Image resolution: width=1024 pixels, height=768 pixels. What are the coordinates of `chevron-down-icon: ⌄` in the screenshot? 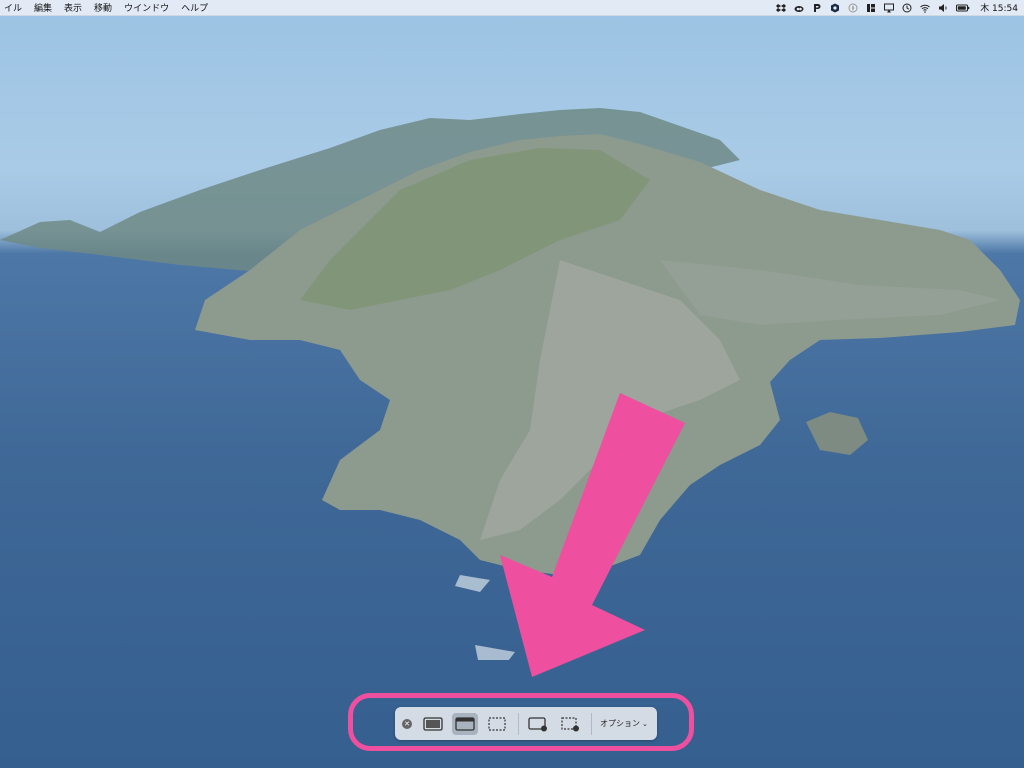 It's located at (645, 723).